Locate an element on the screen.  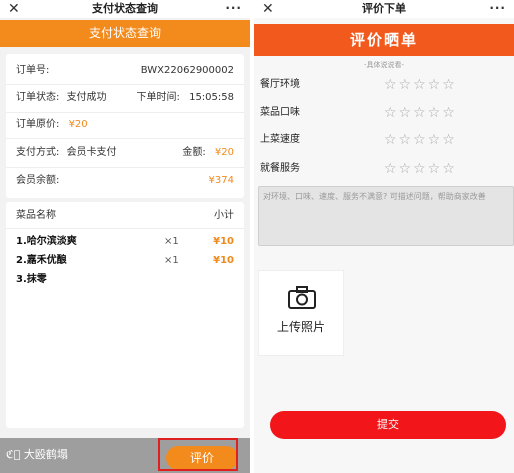
rating-subtitle: -具体说说看- is located at coordinates (384, 65).